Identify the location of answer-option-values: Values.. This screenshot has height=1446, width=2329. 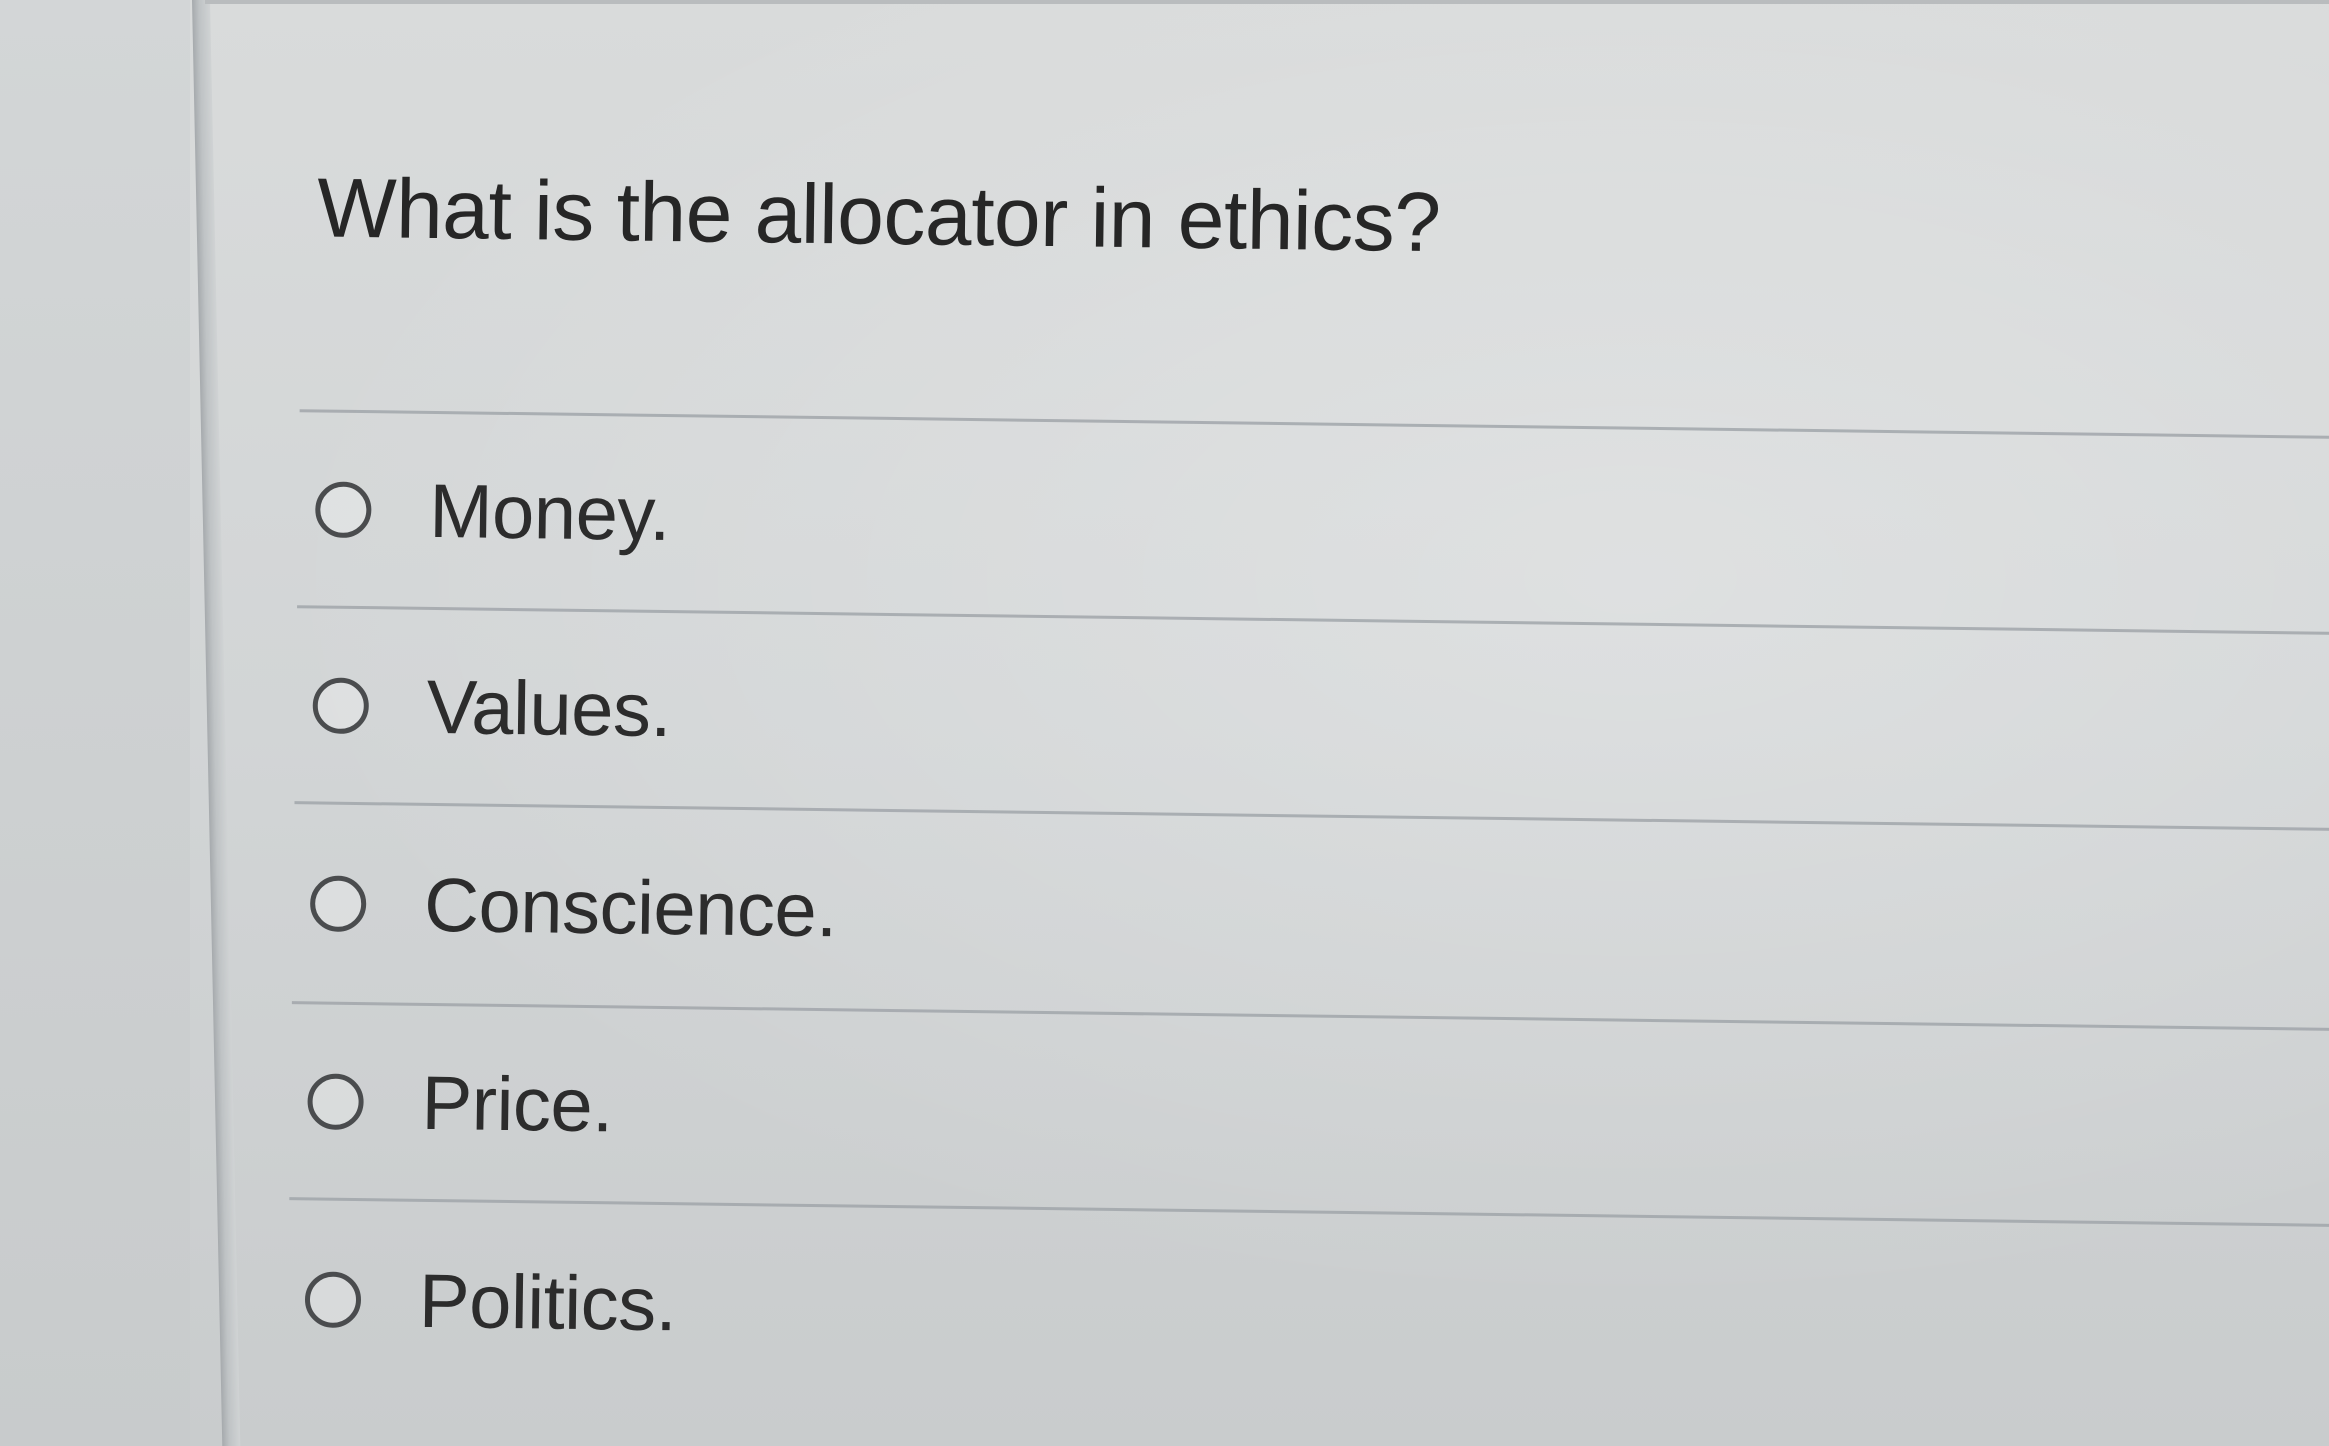
(912, 713).